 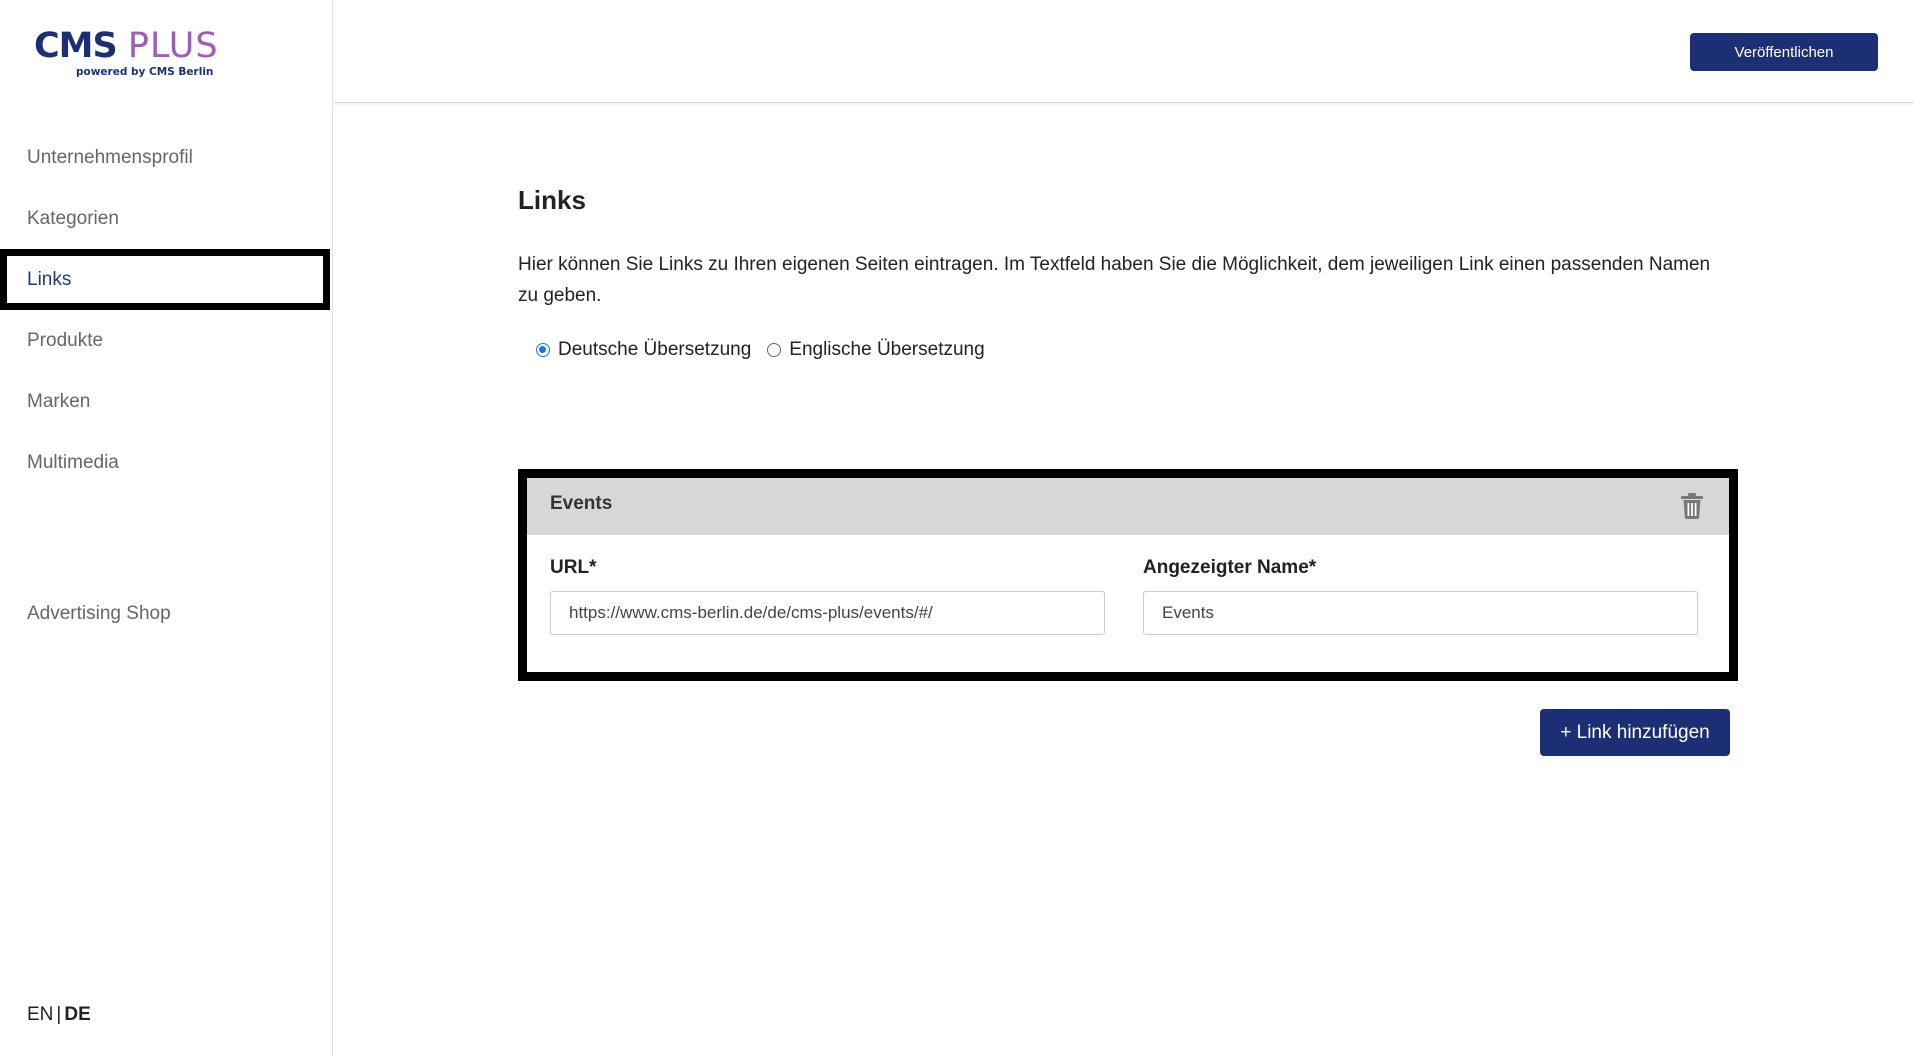 What do you see at coordinates (77, 1014) in the screenshot?
I see `lang-de-link: DE` at bounding box center [77, 1014].